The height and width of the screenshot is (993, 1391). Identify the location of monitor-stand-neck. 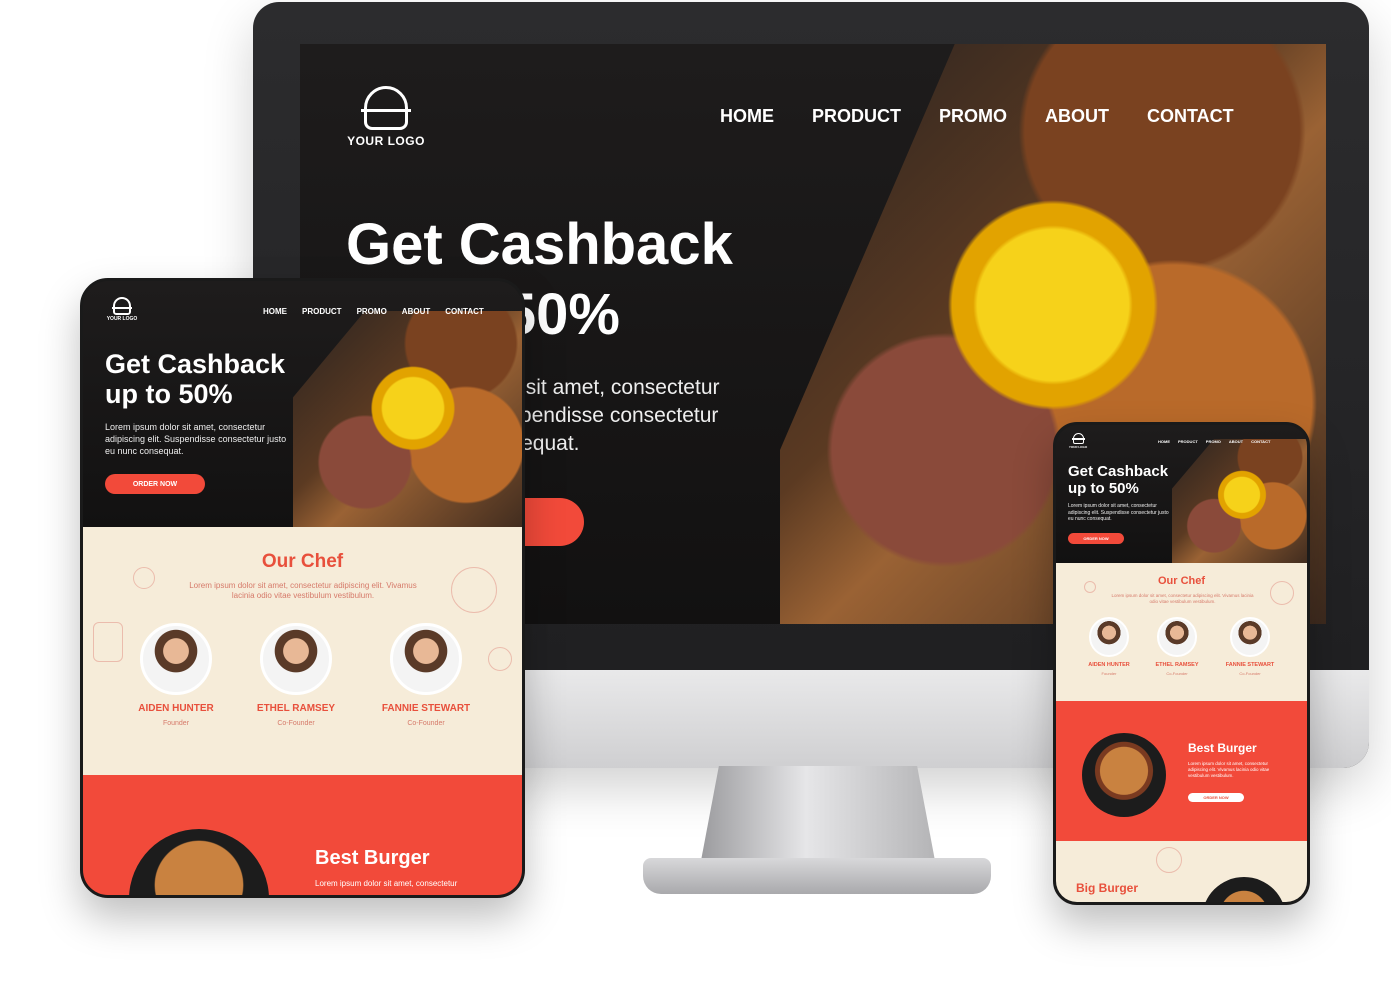
(818, 816).